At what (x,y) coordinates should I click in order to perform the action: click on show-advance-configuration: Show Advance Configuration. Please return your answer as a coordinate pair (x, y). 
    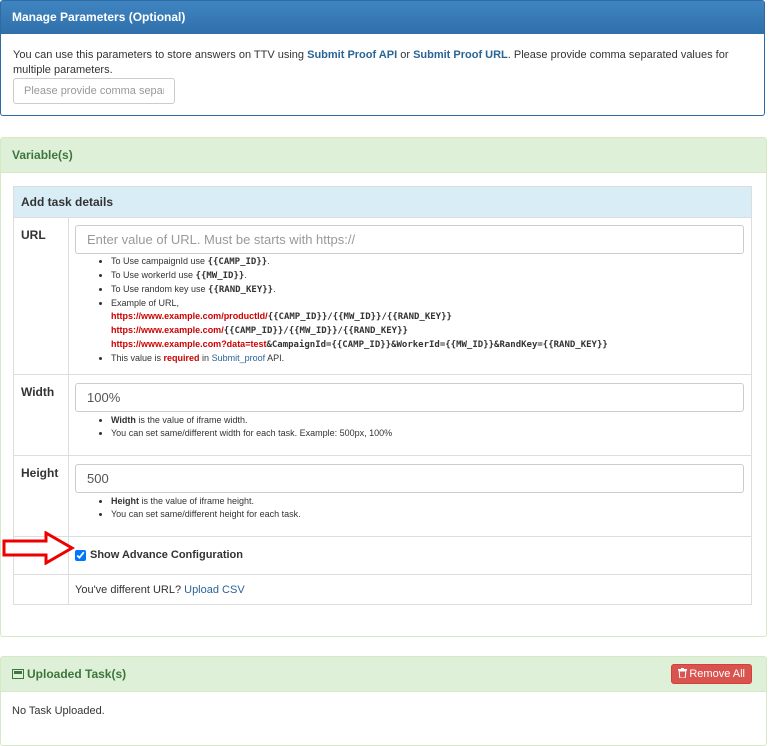
    Looking at the image, I should click on (159, 555).